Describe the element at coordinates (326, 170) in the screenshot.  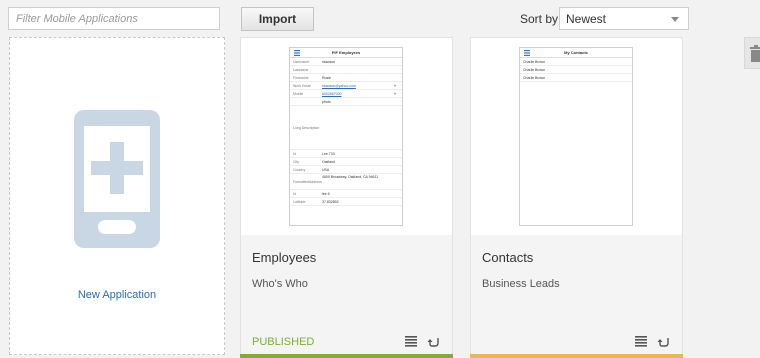
I see `field-value: USA` at that location.